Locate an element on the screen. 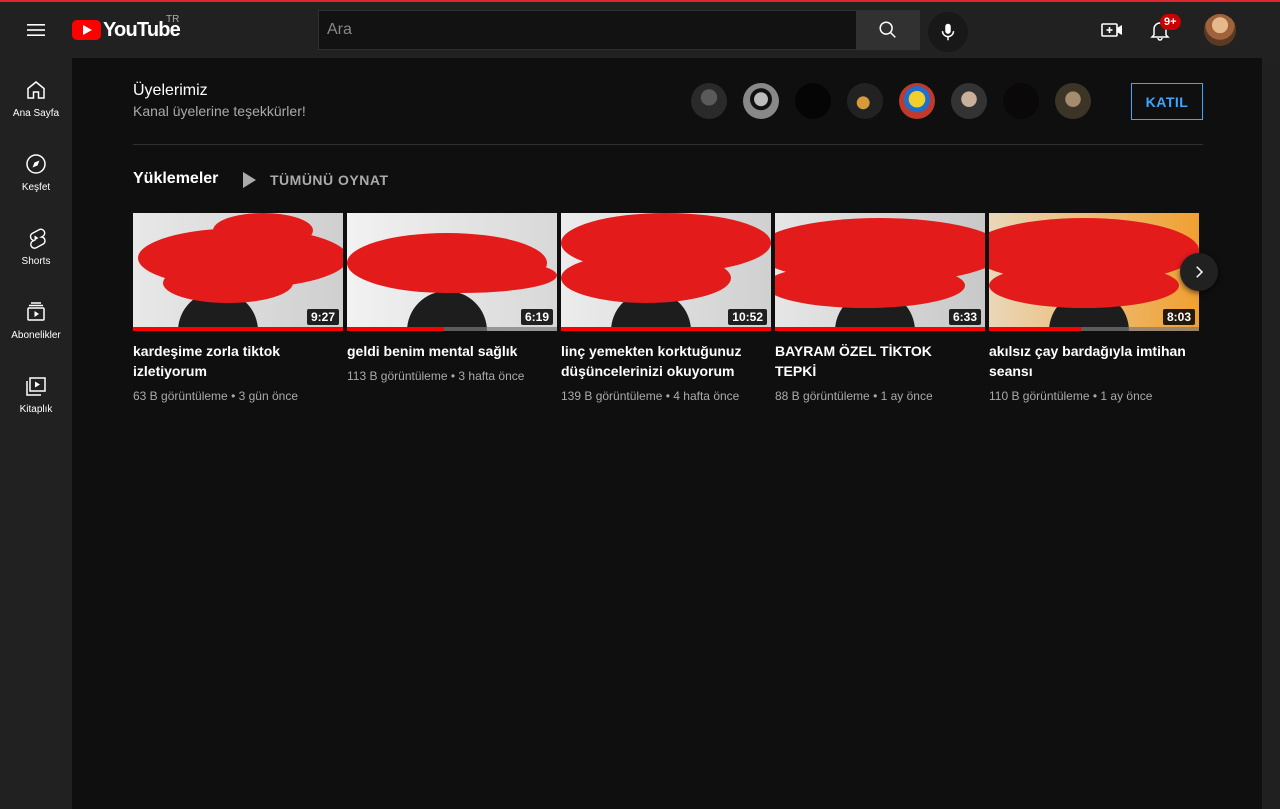 The width and height of the screenshot is (1280, 809). video-title: kardeşime zorla tiktok izletiyorum is located at coordinates (233, 361).